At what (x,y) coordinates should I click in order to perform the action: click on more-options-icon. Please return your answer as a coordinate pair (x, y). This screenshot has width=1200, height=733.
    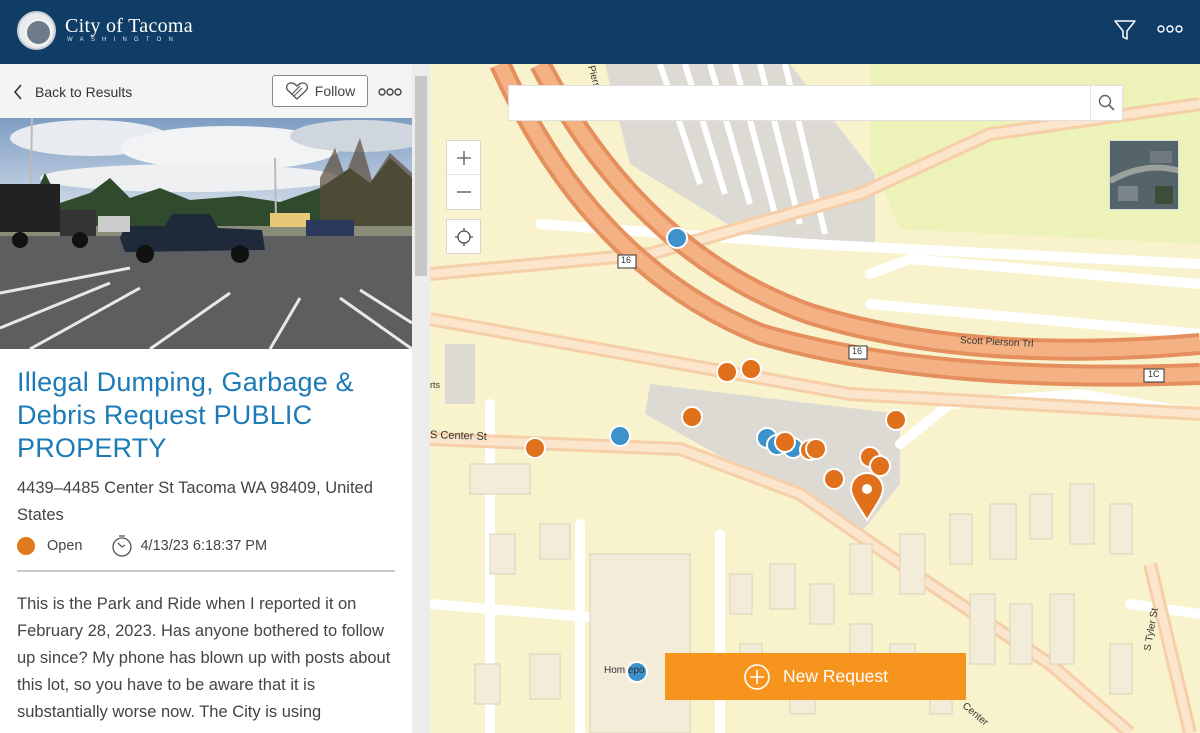
    Looking at the image, I should click on (1170, 29).